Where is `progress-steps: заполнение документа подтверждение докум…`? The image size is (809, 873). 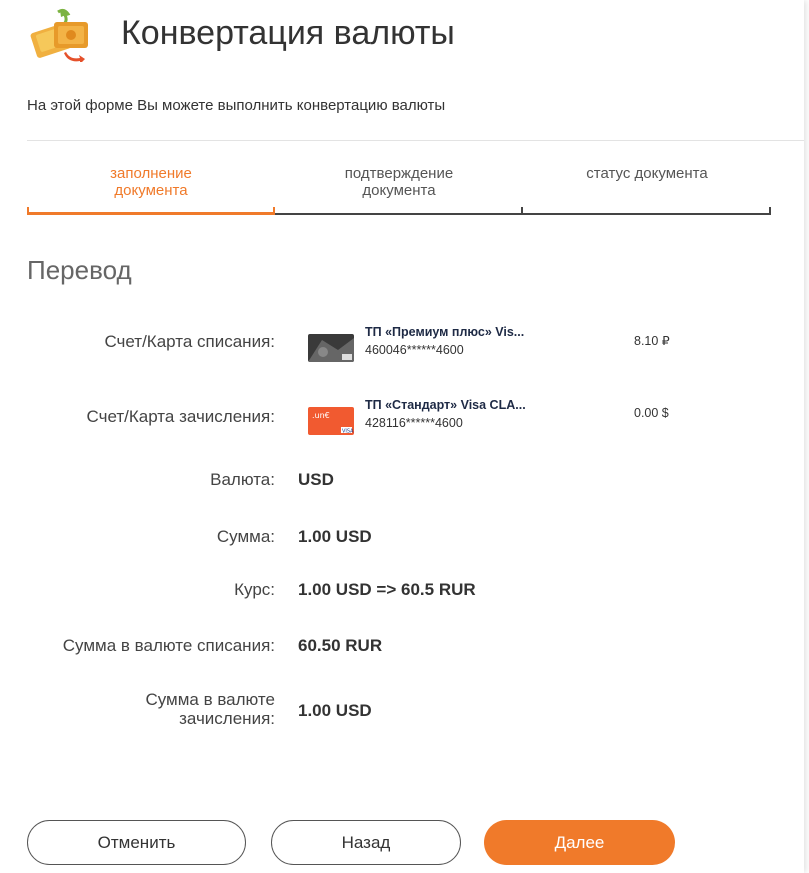 progress-steps: заполнение документа подтверждение докум… is located at coordinates (399, 192).